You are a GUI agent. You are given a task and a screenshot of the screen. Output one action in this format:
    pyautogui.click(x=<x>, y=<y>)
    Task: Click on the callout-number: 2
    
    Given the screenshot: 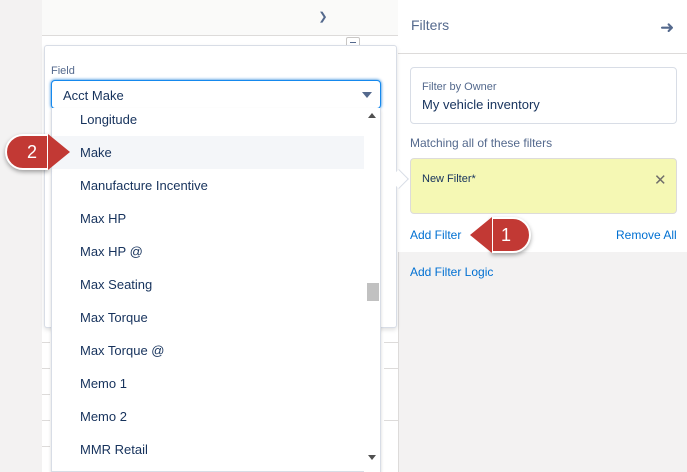 What is the action you would take?
    pyautogui.click(x=31, y=152)
    